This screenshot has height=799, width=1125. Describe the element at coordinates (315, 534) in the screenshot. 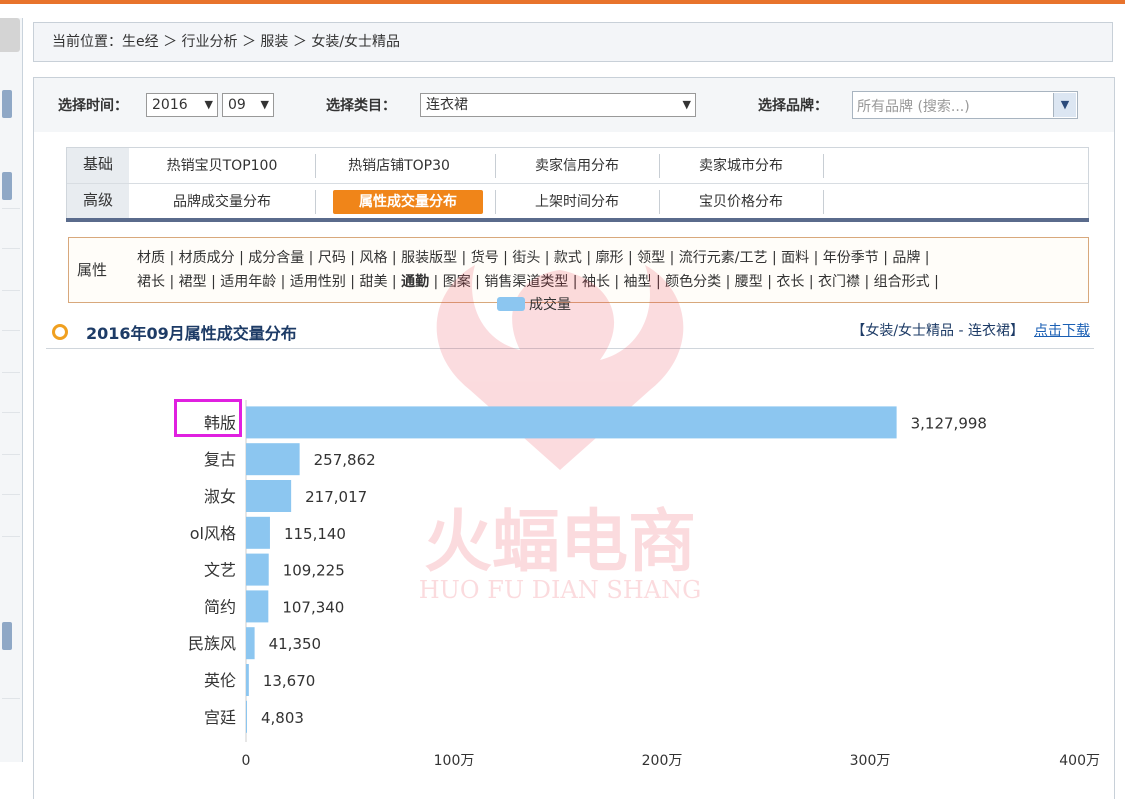

I see `value-label-3: 115,140` at that location.